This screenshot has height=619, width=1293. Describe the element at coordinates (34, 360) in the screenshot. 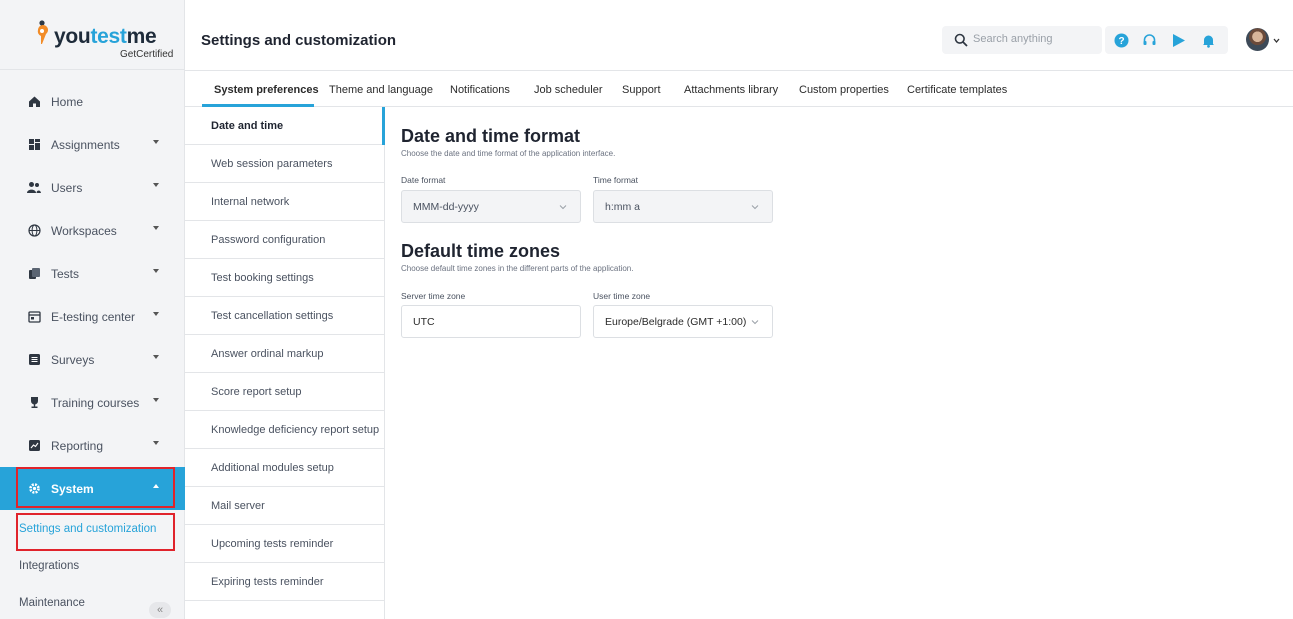

I see `surveys-icon` at that location.